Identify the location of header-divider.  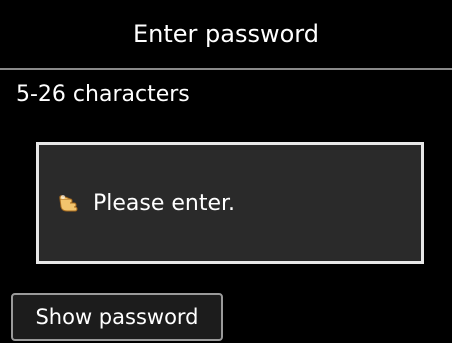
(226, 69).